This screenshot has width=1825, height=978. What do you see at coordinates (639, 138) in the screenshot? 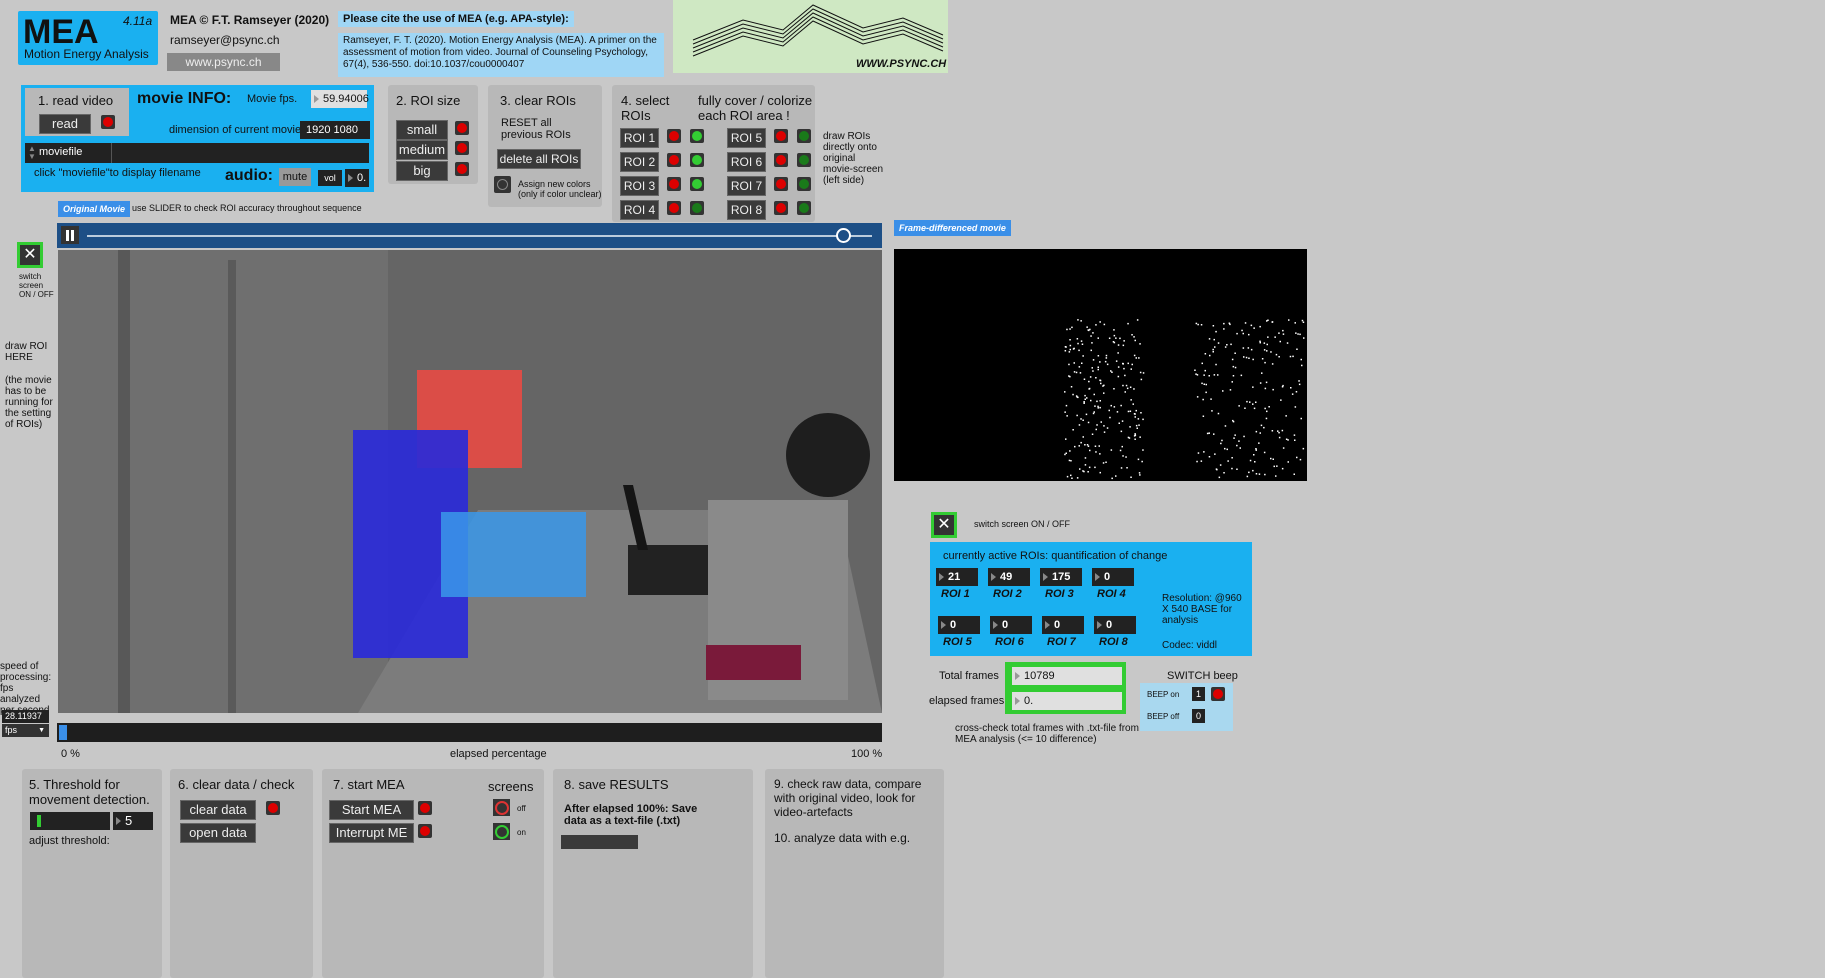
I see `roi-button-1: ROI 1` at bounding box center [639, 138].